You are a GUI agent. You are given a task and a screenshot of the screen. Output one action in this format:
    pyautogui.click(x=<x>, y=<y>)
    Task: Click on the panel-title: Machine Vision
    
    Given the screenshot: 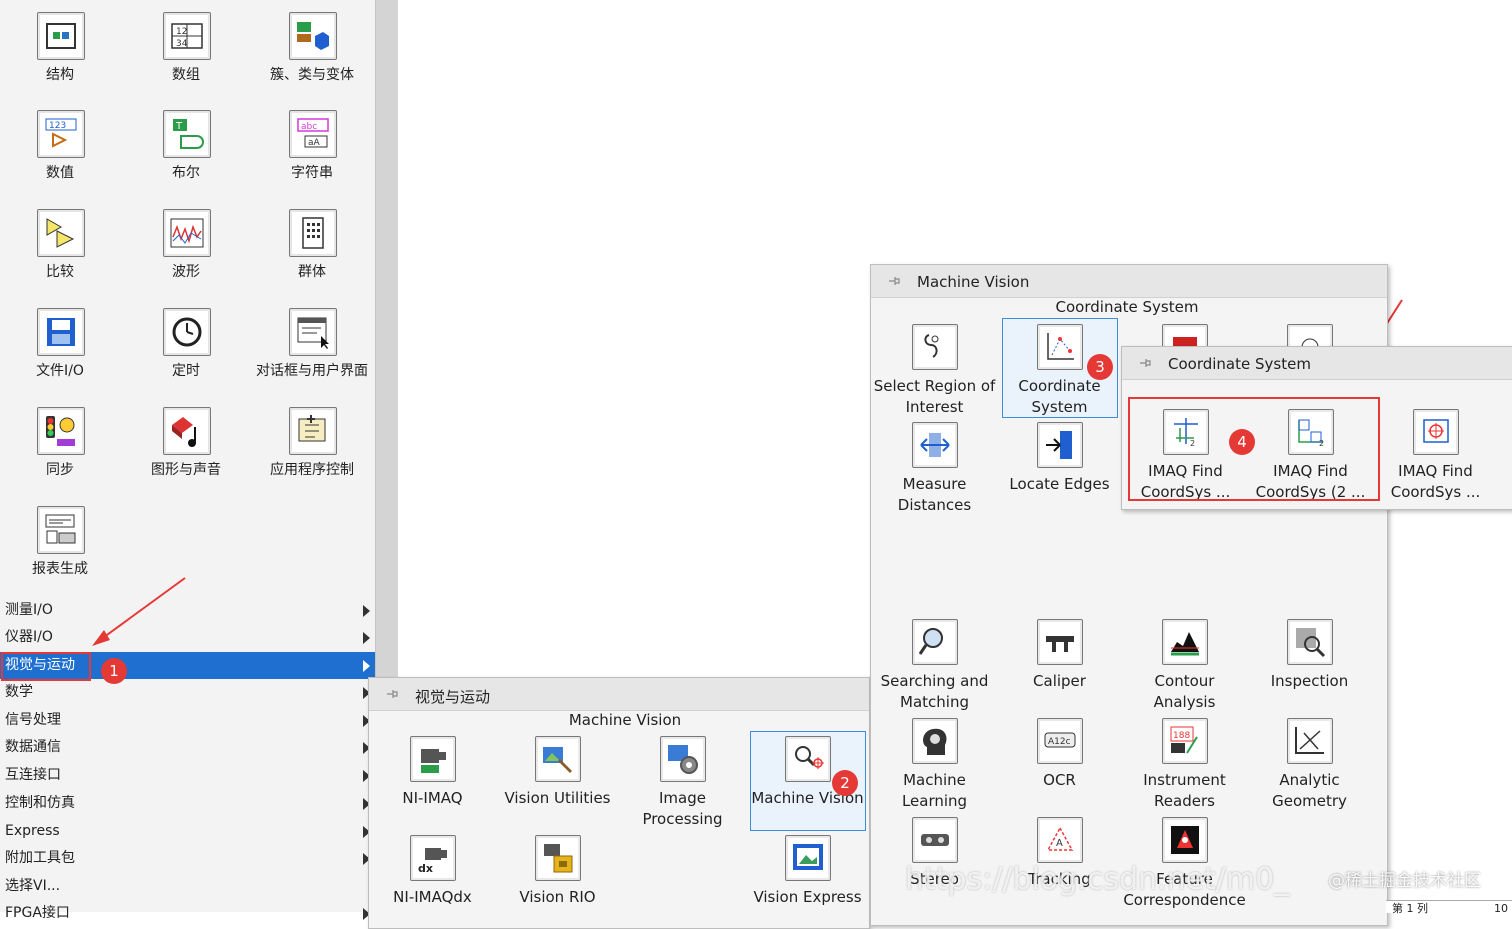 What is the action you would take?
    pyautogui.click(x=973, y=282)
    